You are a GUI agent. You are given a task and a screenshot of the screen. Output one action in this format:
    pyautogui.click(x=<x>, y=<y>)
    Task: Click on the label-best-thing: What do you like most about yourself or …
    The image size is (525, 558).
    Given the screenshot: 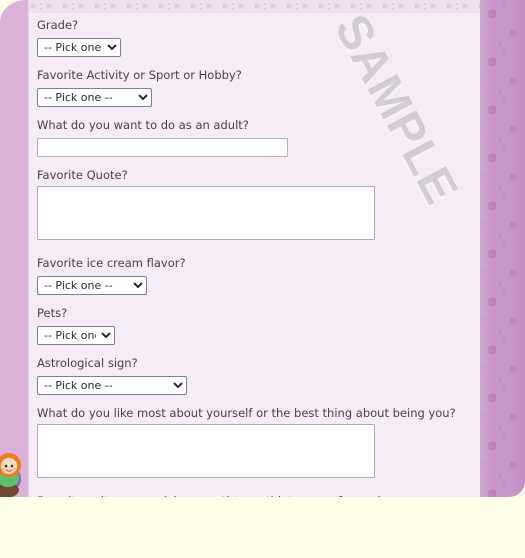 What is the action you would take?
    pyautogui.click(x=246, y=413)
    